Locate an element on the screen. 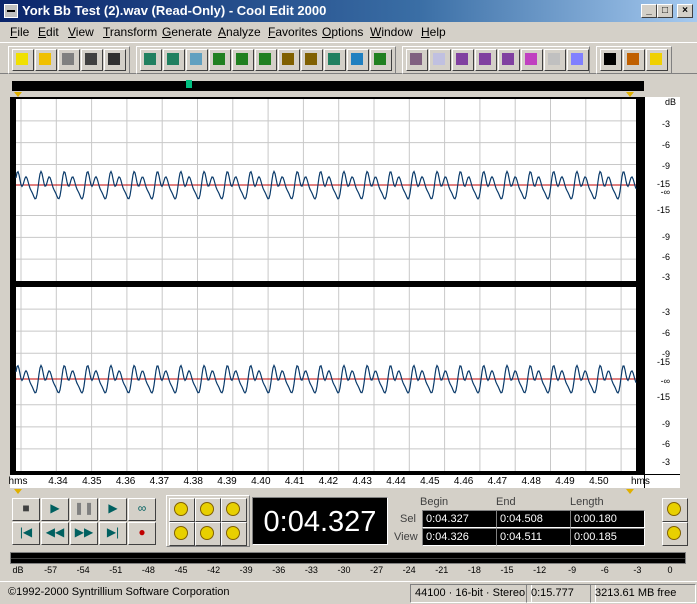  multitrack-icon-glyph is located at coordinates (485, 59).